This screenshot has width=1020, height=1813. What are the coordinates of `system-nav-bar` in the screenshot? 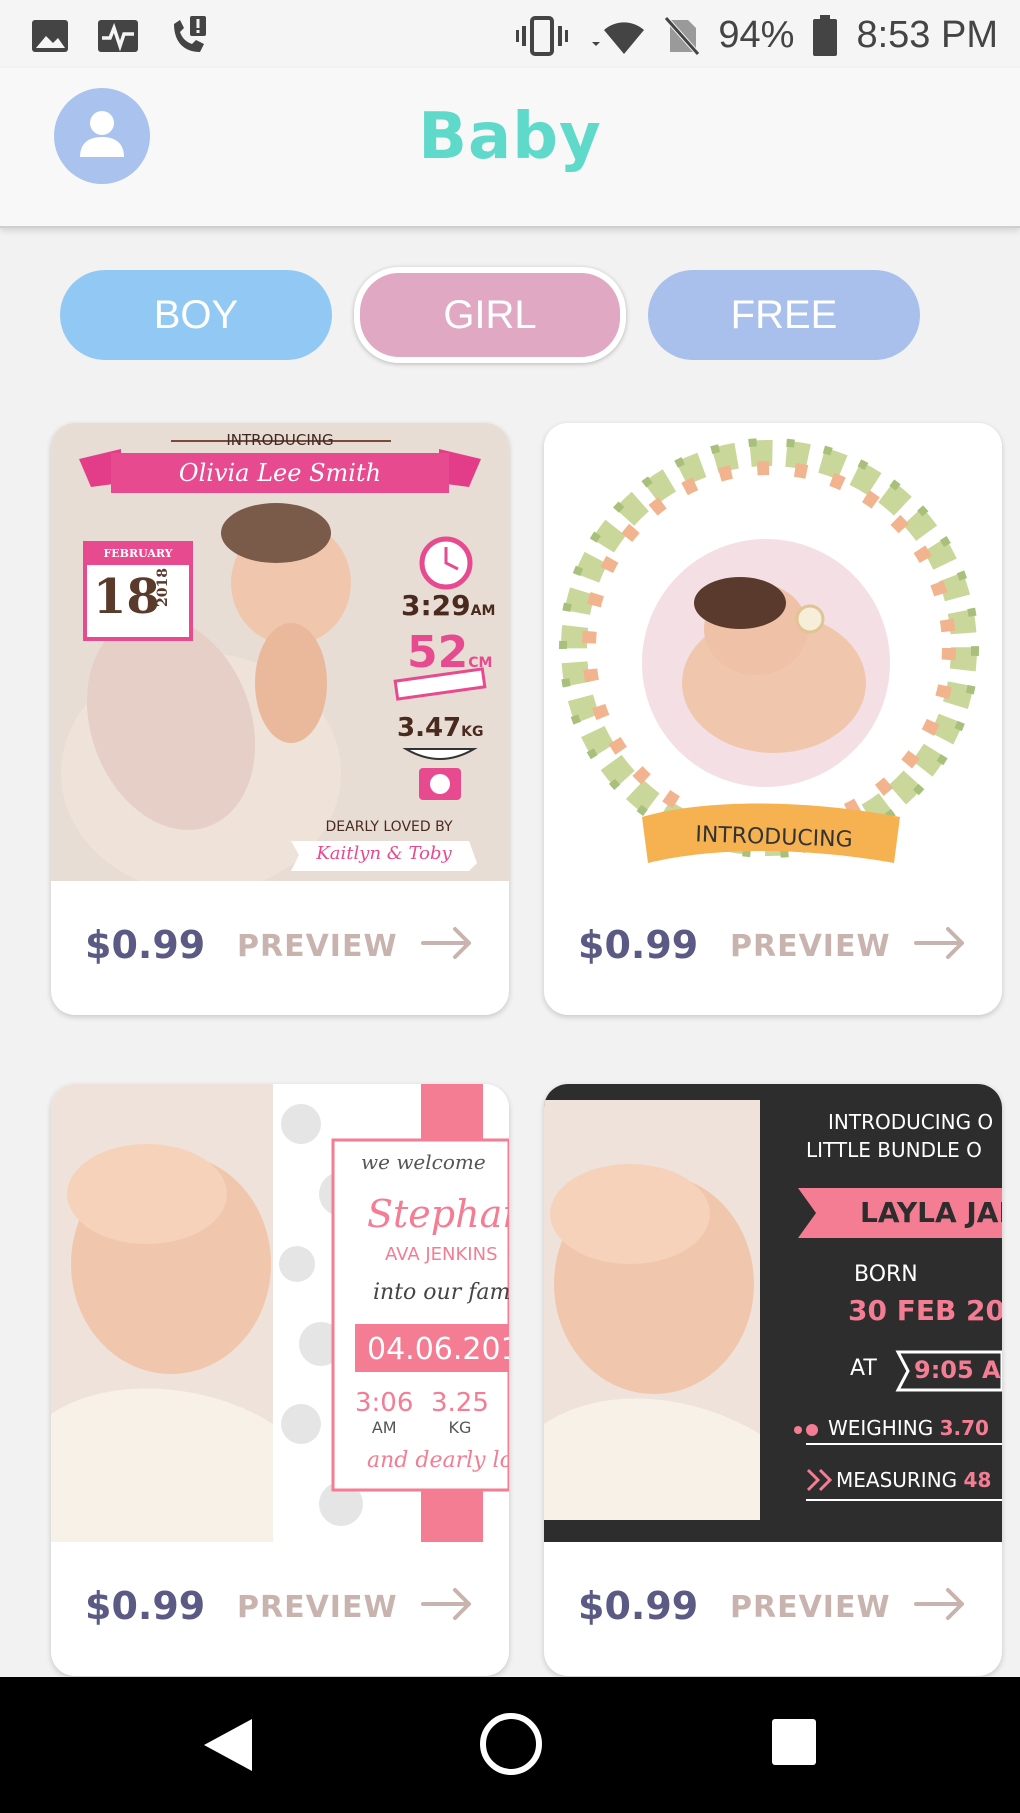 It's located at (510, 1745).